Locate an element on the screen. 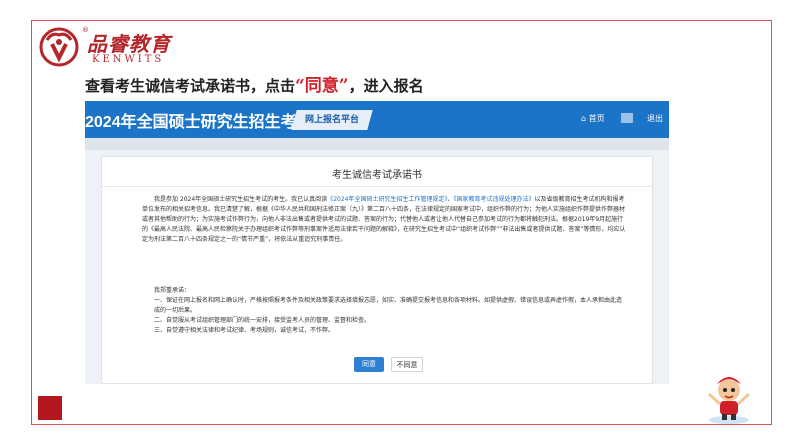 The height and width of the screenshot is (447, 796). user-card-icon is located at coordinates (627, 118).